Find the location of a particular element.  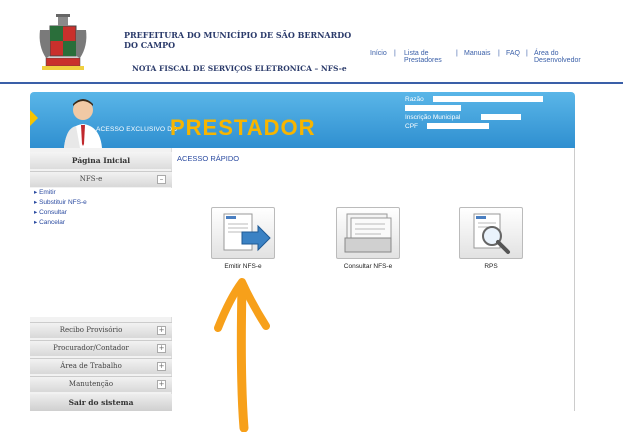

inscricao-label: Inscrição Municipal is located at coordinates (433, 117).